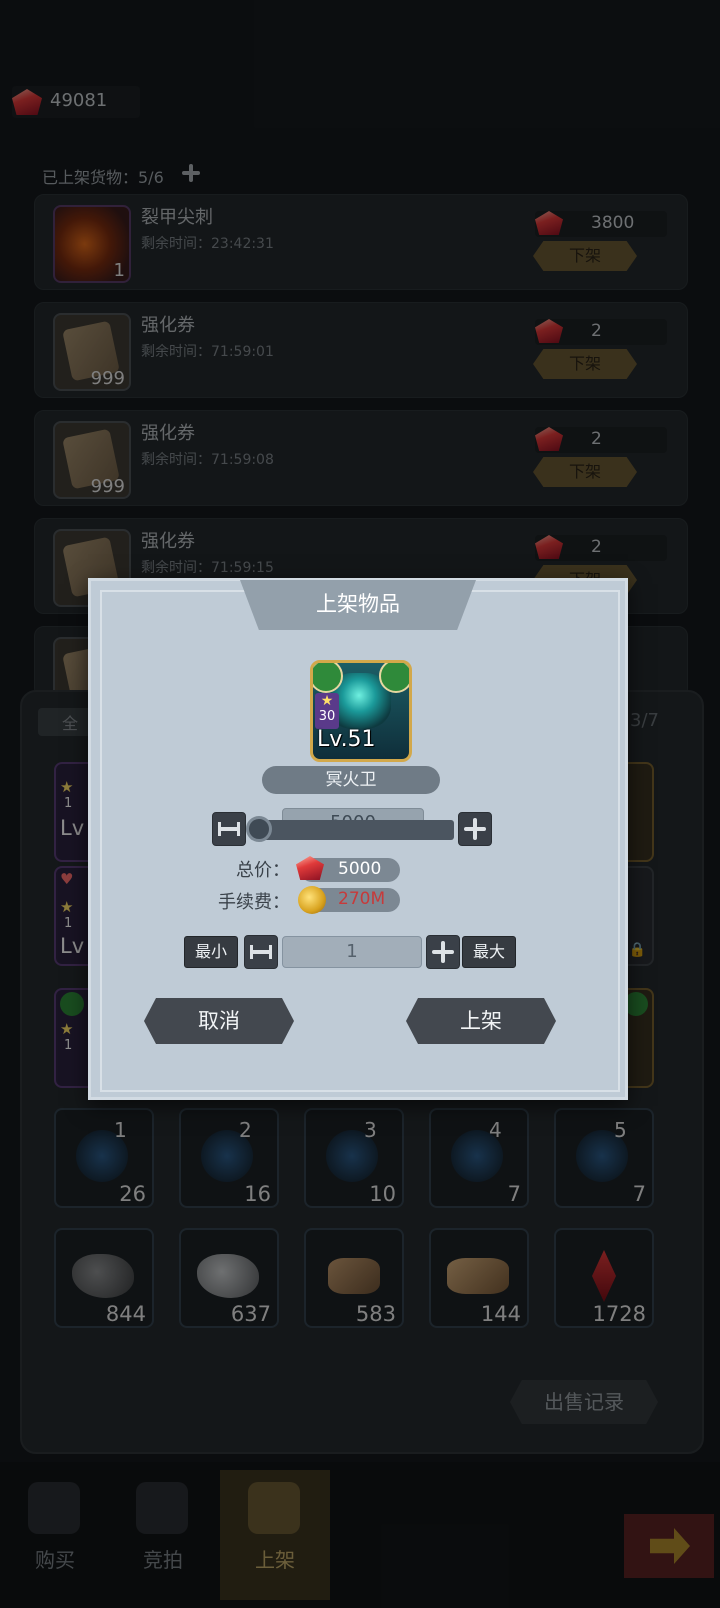 This screenshot has width=720, height=1608. What do you see at coordinates (312, 900) in the screenshot?
I see `gold-coin-icon` at bounding box center [312, 900].